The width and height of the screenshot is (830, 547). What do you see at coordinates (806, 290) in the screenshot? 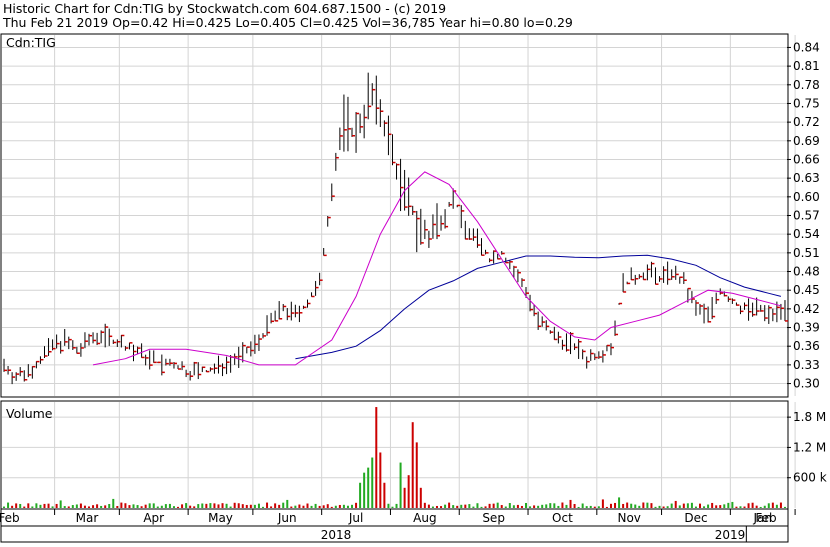
I see `price-tick-label: 0.45` at bounding box center [806, 290].